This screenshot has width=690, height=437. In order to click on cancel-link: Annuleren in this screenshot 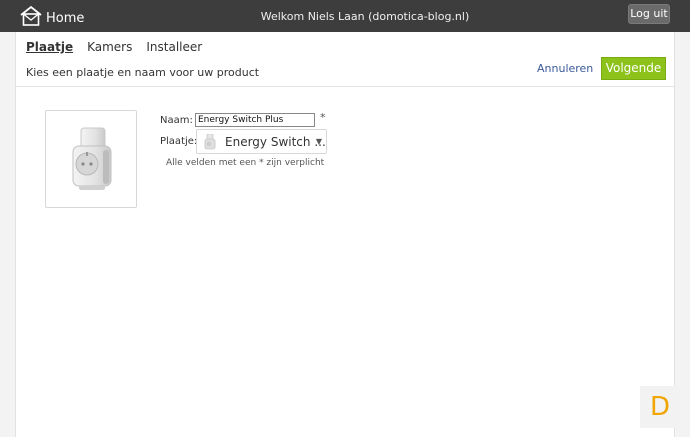, I will do `click(565, 68)`.